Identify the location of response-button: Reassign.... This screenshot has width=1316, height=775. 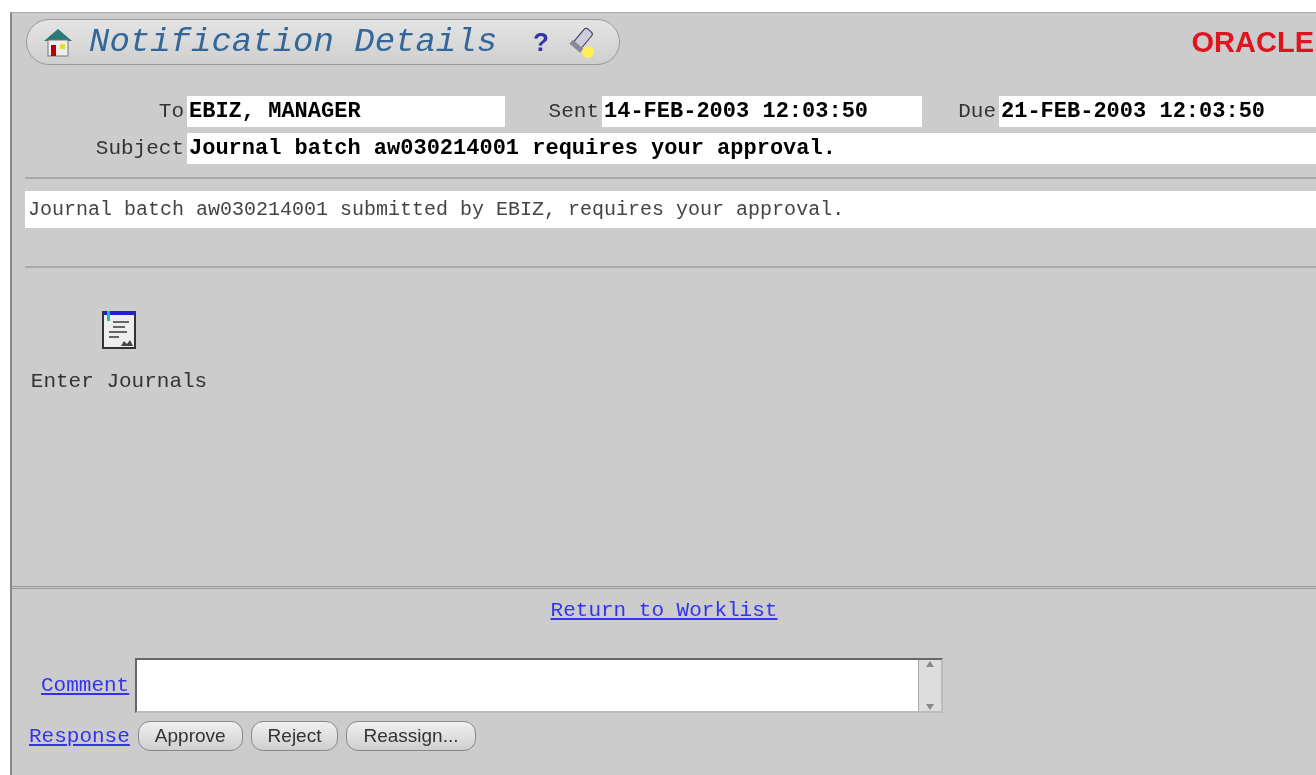
(411, 736).